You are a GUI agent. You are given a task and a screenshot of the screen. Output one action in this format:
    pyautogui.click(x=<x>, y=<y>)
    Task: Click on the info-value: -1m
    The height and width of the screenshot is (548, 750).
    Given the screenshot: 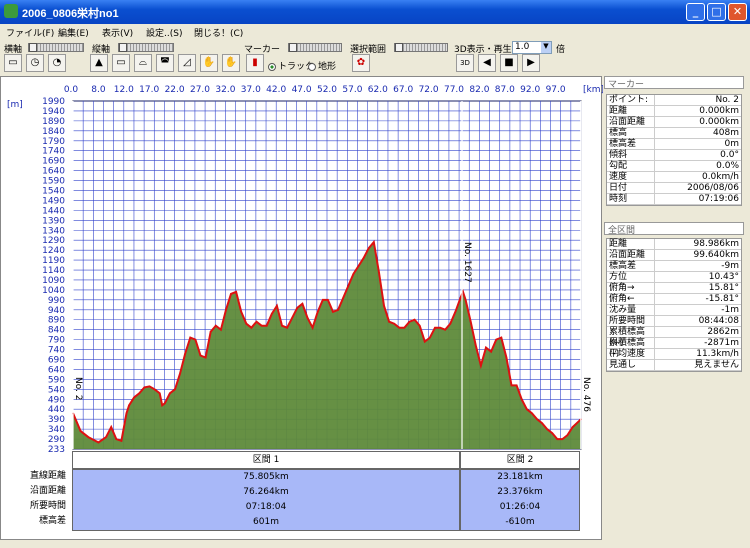 What is the action you would take?
    pyautogui.click(x=730, y=310)
    